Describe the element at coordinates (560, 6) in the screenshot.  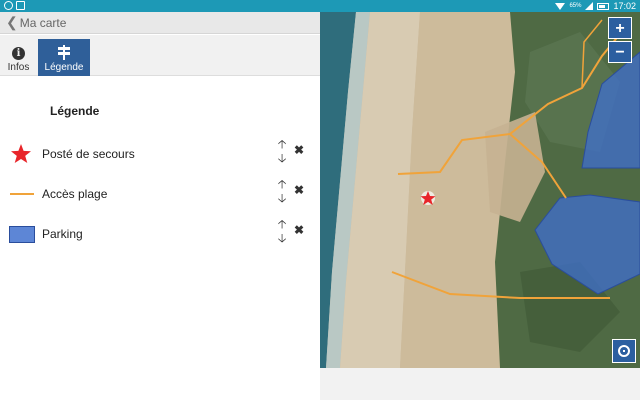
I see `wifi-icon` at that location.